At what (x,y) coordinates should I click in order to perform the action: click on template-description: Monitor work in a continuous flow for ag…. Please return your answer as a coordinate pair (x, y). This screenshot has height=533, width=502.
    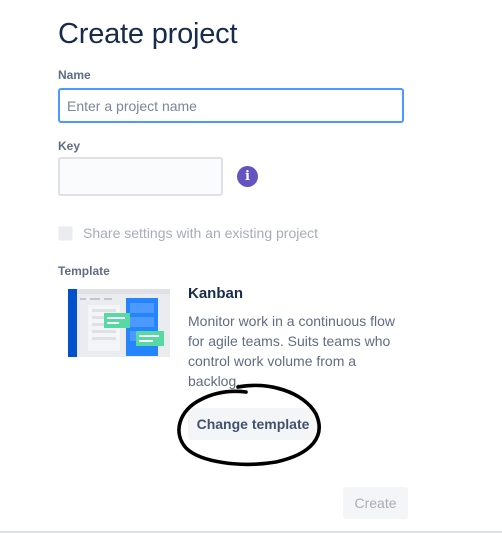
    Looking at the image, I should click on (291, 351).